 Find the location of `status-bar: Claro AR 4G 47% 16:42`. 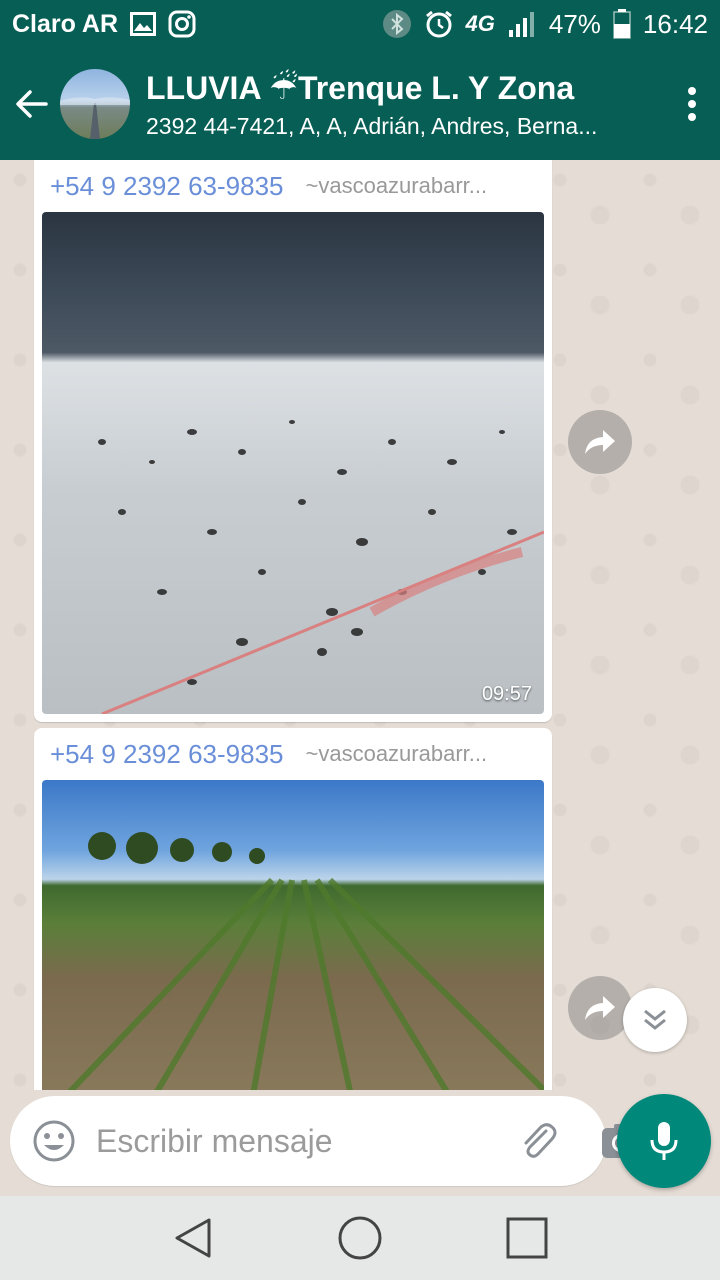

status-bar: Claro AR 4G 47% 16:42 is located at coordinates (360, 24).